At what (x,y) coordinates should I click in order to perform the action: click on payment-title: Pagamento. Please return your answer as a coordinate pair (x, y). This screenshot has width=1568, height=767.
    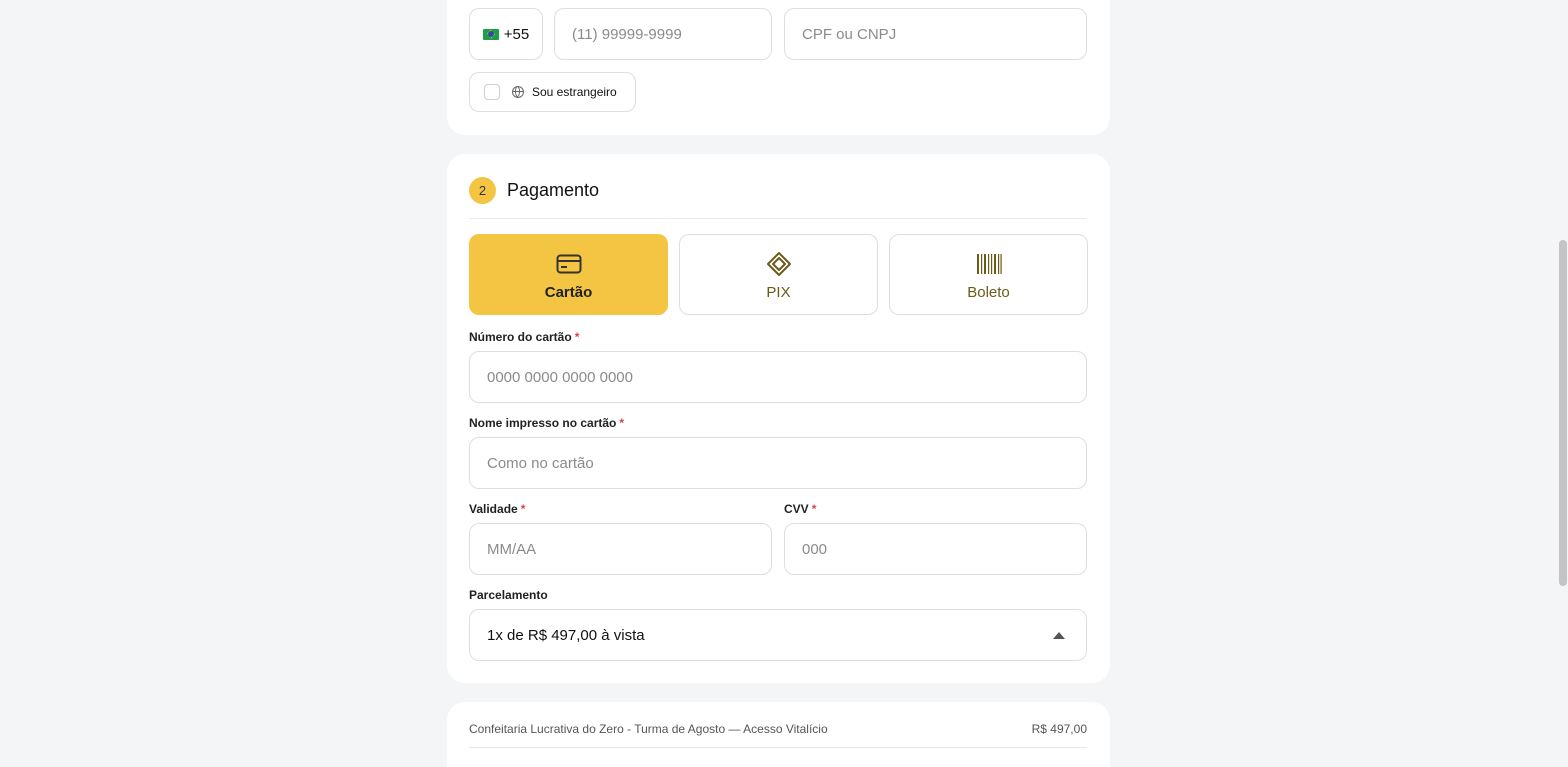
    Looking at the image, I should click on (553, 190).